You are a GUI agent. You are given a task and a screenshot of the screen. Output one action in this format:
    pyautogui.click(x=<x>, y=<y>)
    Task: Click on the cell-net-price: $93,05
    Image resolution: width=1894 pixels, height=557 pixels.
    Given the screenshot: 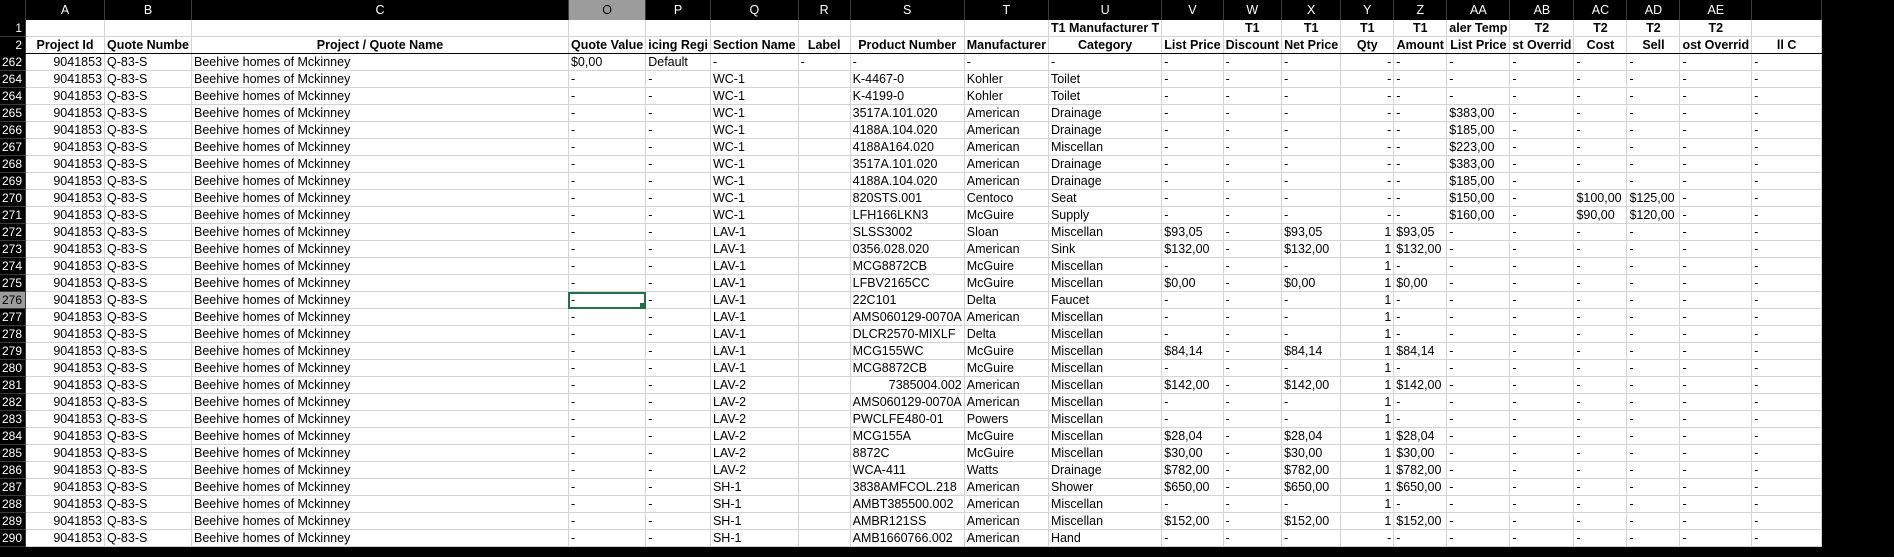 What is the action you would take?
    pyautogui.click(x=1311, y=232)
    